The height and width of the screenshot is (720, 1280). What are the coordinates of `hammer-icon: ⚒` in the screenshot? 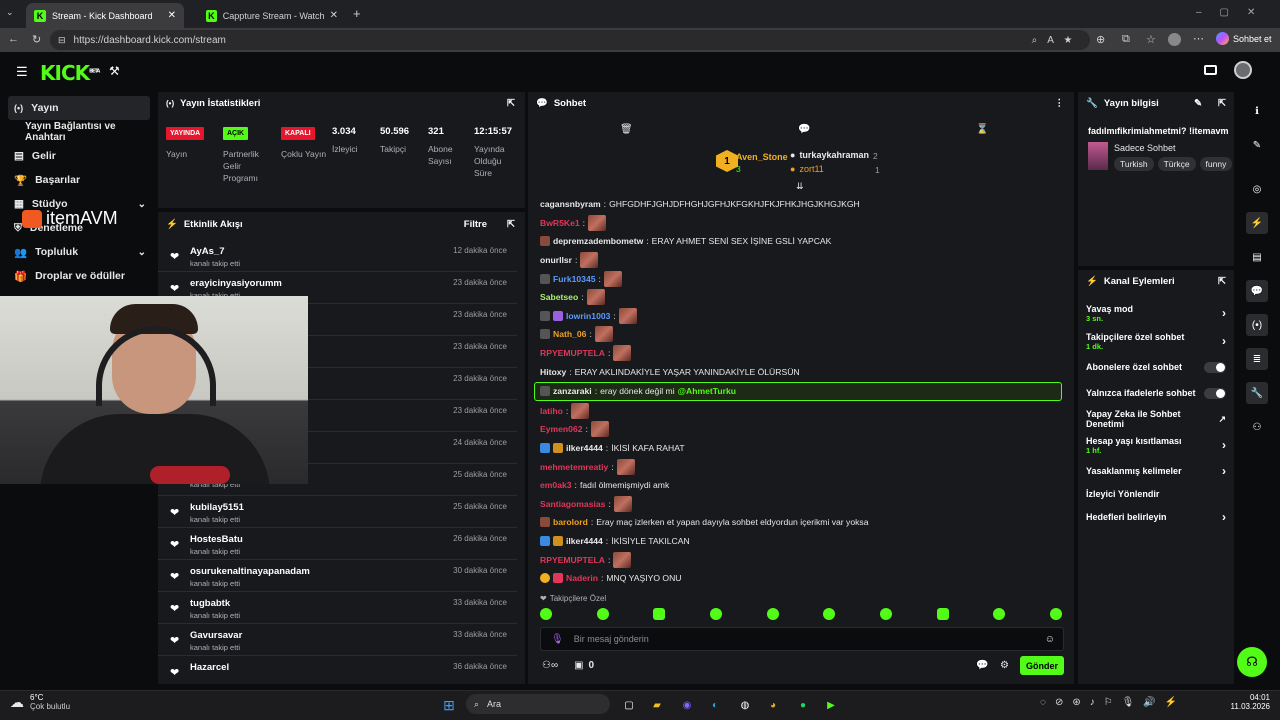 It's located at (114, 71).